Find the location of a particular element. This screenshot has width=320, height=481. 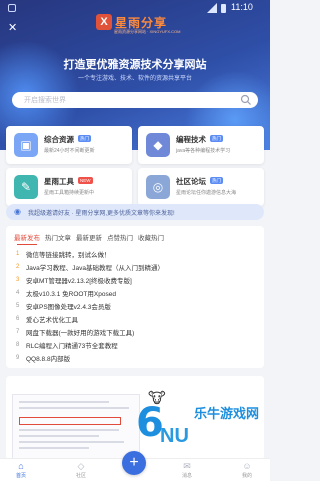

hero-title: 打造更优雅资源技术分享网站 is located at coordinates (135, 65).